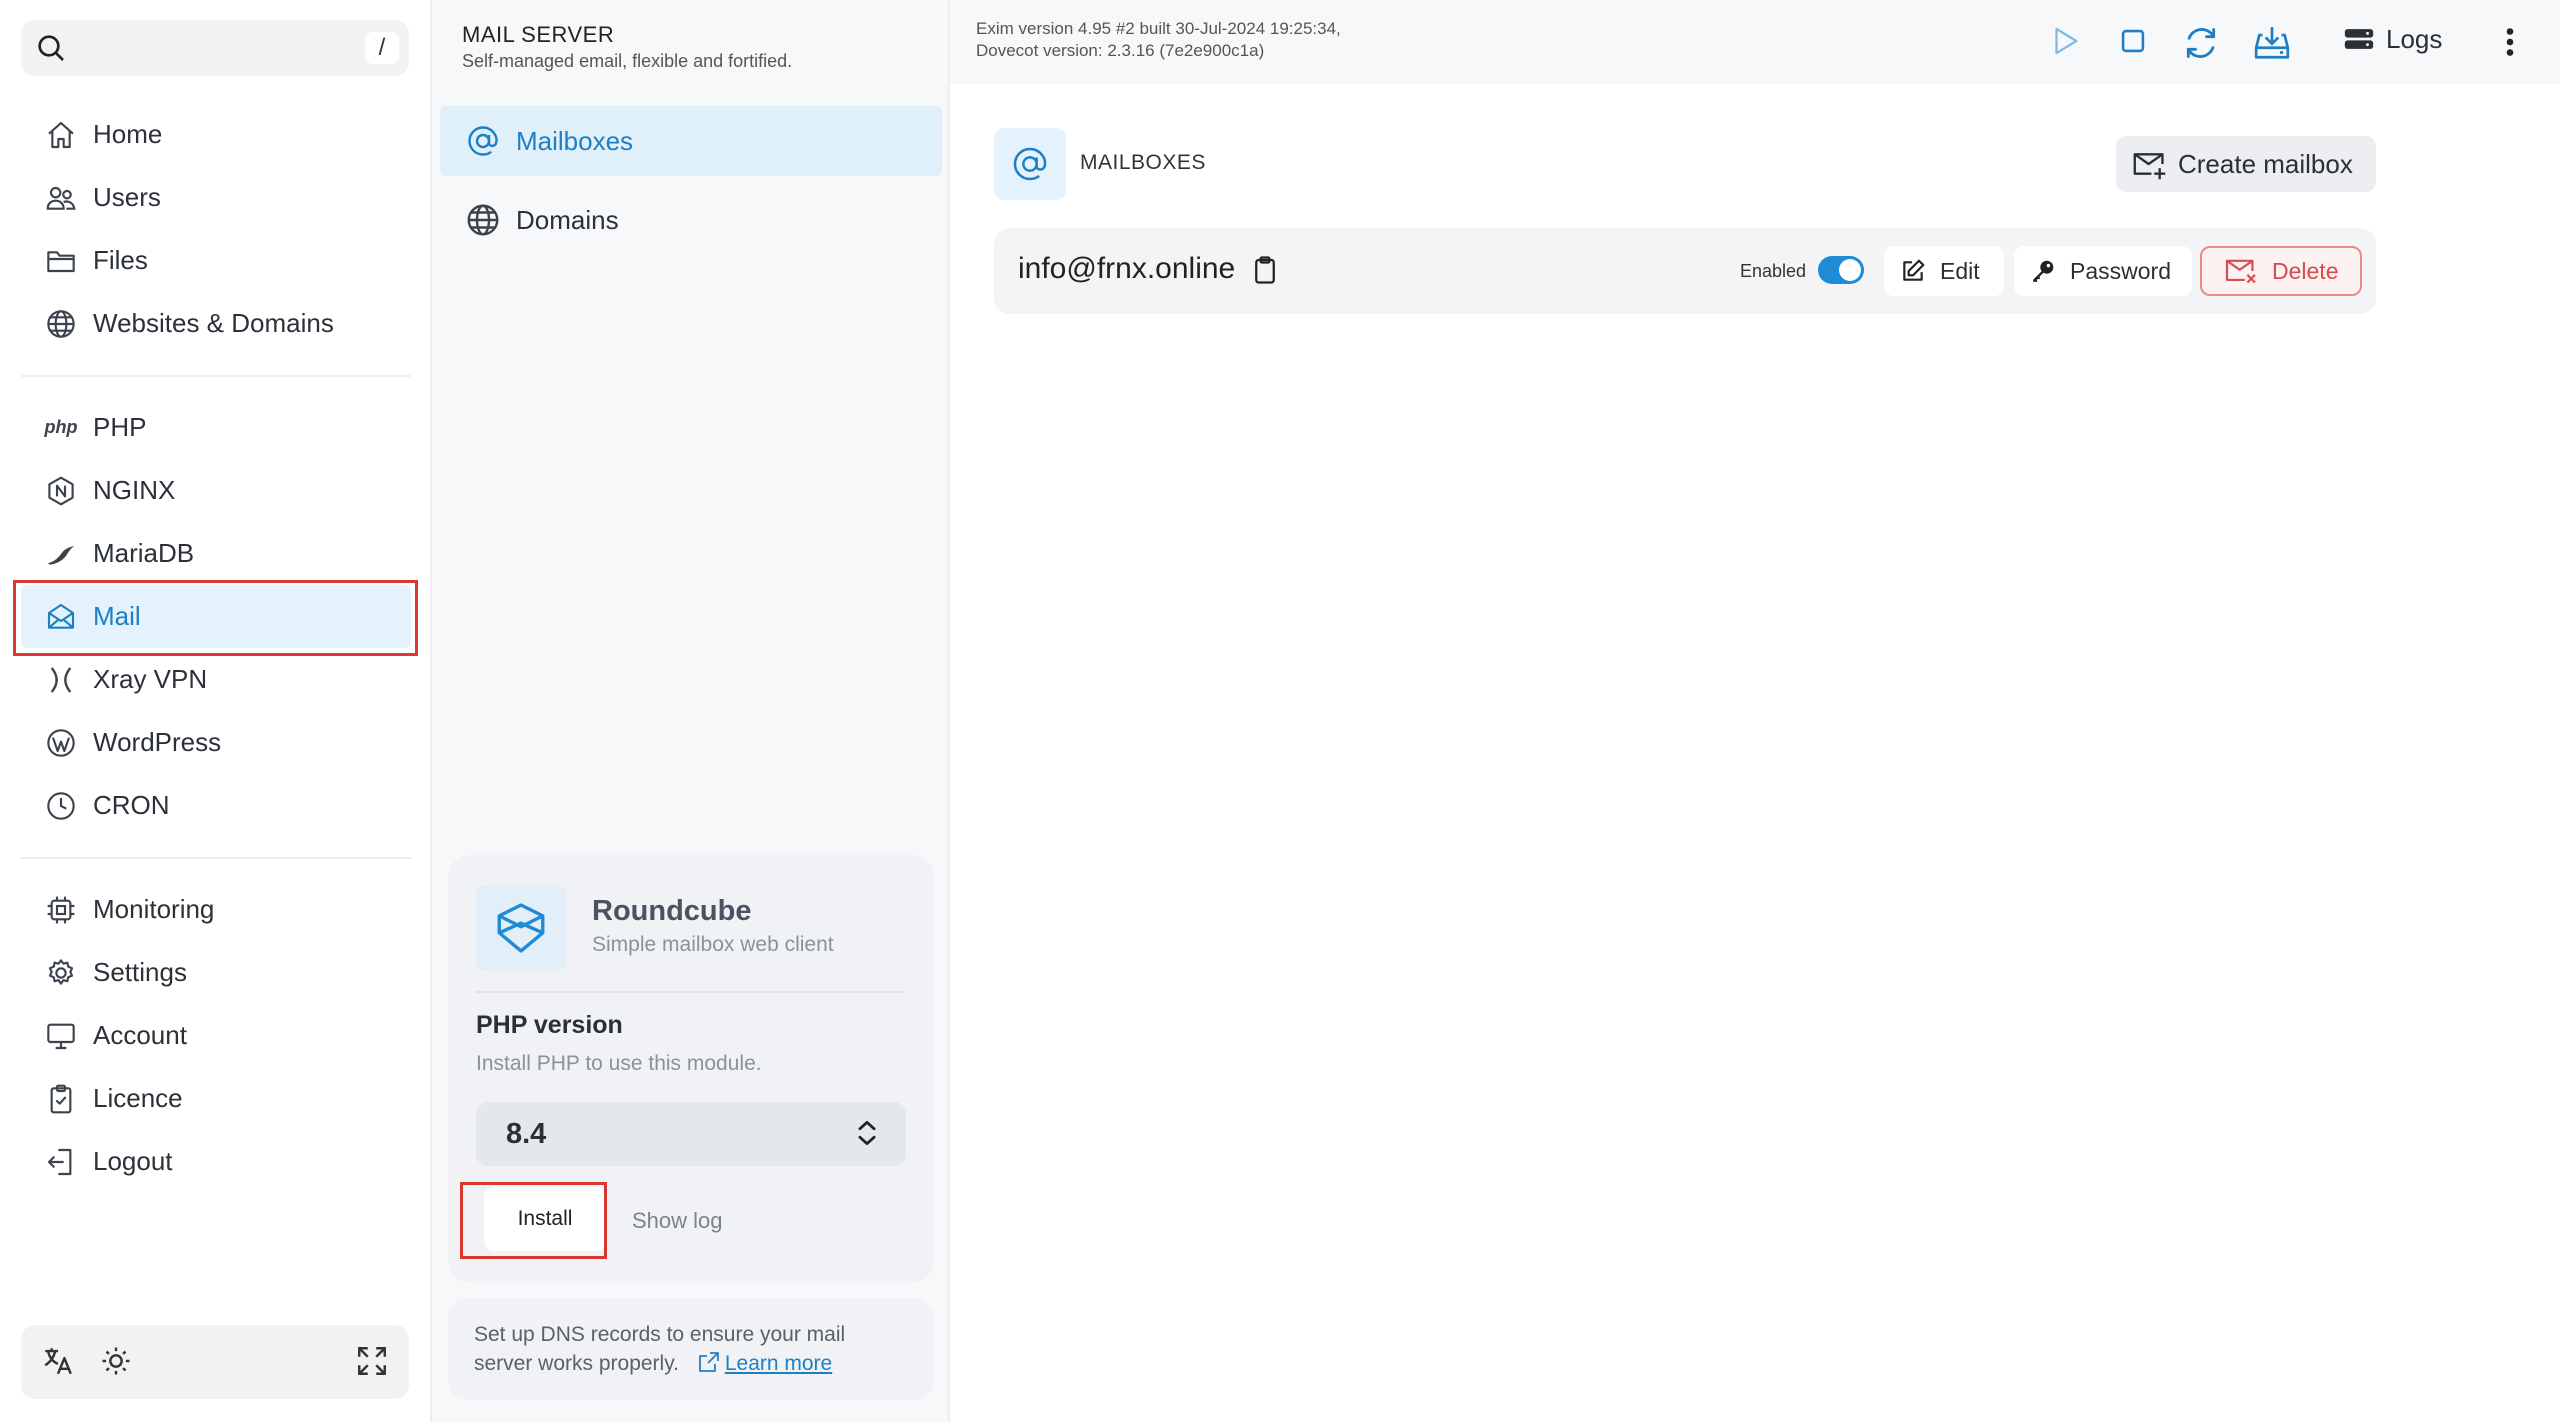 The width and height of the screenshot is (2560, 1422). I want to click on sidebar-item-label: WordPress, so click(157, 742).